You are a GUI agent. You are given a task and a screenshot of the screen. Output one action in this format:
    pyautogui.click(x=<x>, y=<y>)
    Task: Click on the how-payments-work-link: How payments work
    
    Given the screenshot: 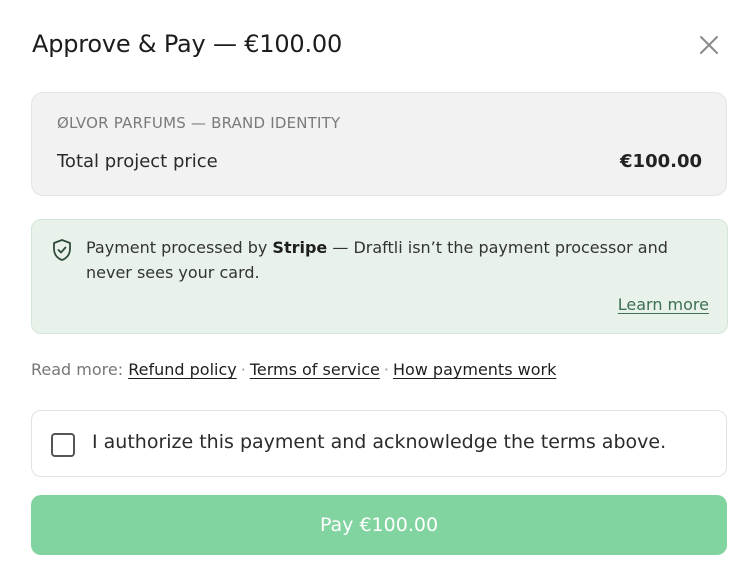 What is the action you would take?
    pyautogui.click(x=474, y=369)
    